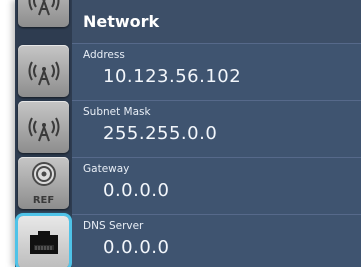 The height and width of the screenshot is (267, 361). What do you see at coordinates (43, 200) in the screenshot?
I see `ref-label: REF` at bounding box center [43, 200].